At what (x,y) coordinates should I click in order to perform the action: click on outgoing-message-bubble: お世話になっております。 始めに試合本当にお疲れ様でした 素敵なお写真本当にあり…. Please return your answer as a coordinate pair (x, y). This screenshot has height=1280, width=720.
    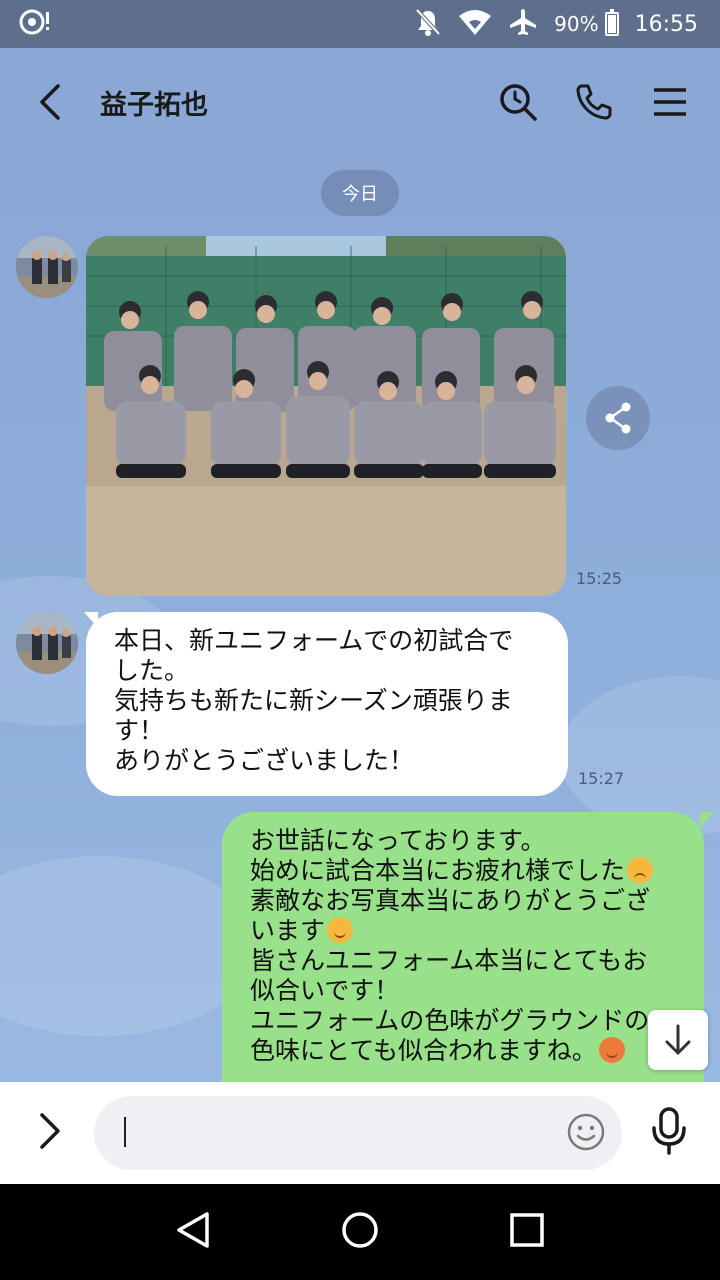
    Looking at the image, I should click on (468, 947).